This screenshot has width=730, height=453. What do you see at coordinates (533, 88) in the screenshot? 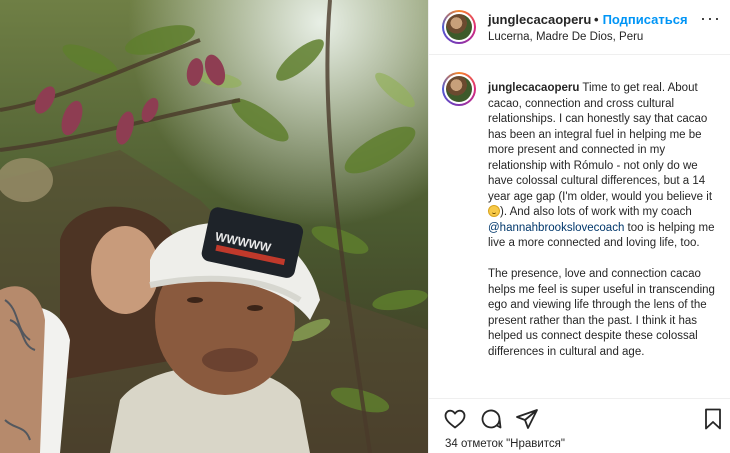
I see `caption-username: junglecacaoperu` at bounding box center [533, 88].